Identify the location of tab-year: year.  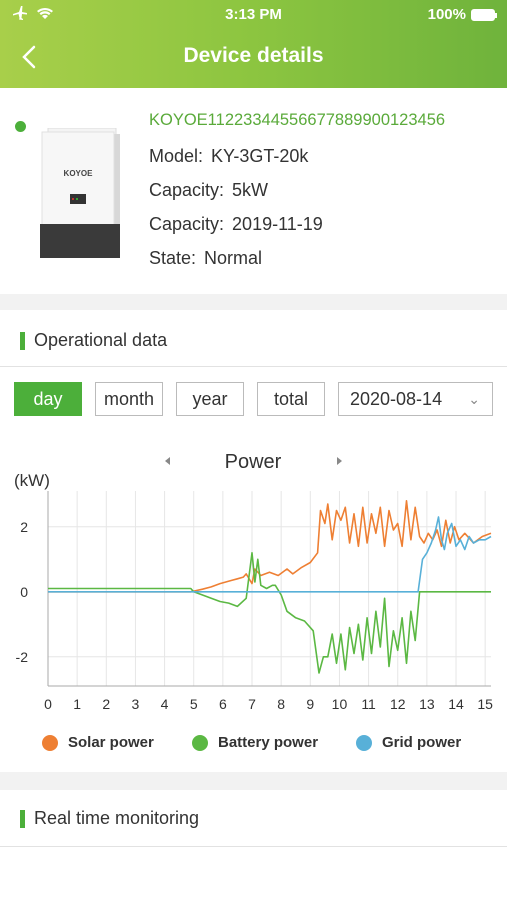
(210, 399).